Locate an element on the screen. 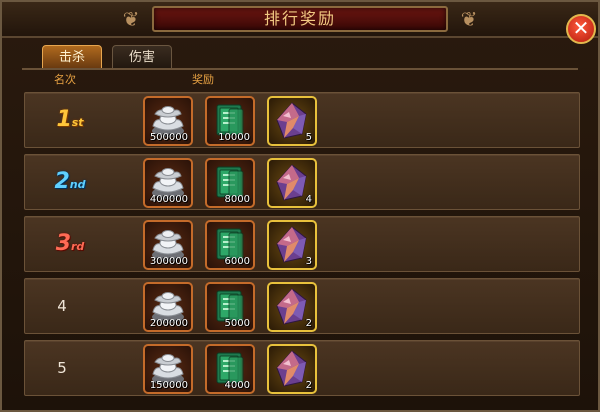  ranking-row: 4 200000 5000 2 is located at coordinates (302, 306).